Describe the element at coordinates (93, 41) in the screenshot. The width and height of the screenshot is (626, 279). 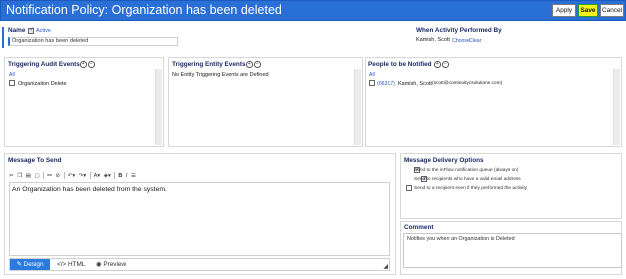
I see `name-input: Organization has been deleted` at that location.